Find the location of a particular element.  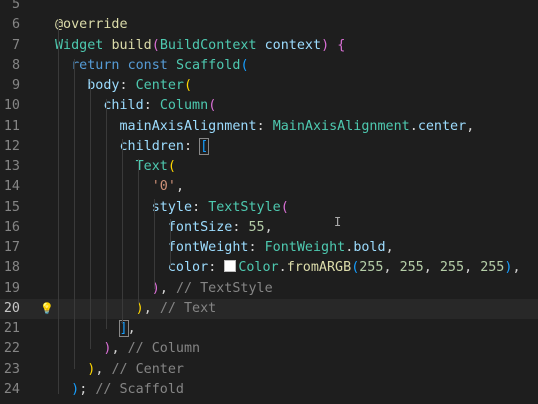

code-token: mainAxisAlignment is located at coordinates (188, 126).